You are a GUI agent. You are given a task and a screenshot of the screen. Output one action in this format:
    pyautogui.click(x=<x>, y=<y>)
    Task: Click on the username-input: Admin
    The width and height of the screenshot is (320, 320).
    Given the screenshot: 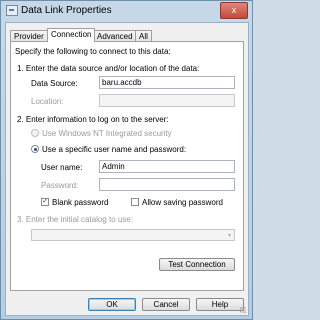 What is the action you would take?
    pyautogui.click(x=167, y=166)
    